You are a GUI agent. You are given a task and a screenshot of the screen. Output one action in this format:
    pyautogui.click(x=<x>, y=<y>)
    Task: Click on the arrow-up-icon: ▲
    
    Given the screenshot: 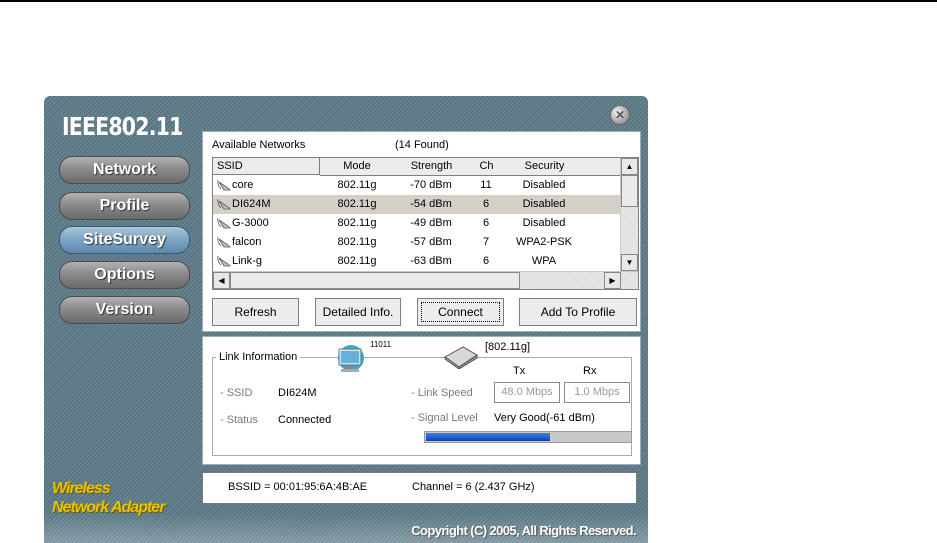 What is the action you would take?
    pyautogui.click(x=629, y=166)
    